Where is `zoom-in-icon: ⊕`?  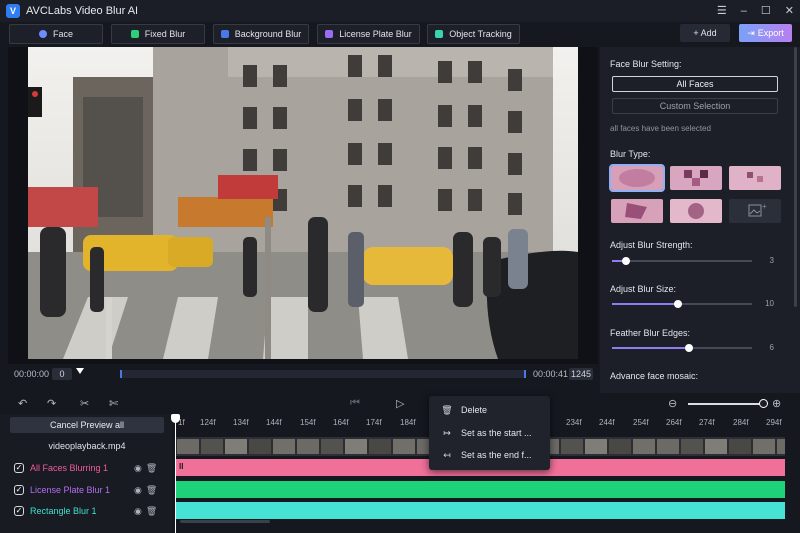
zoom-in-icon: ⊕ is located at coordinates (776, 403).